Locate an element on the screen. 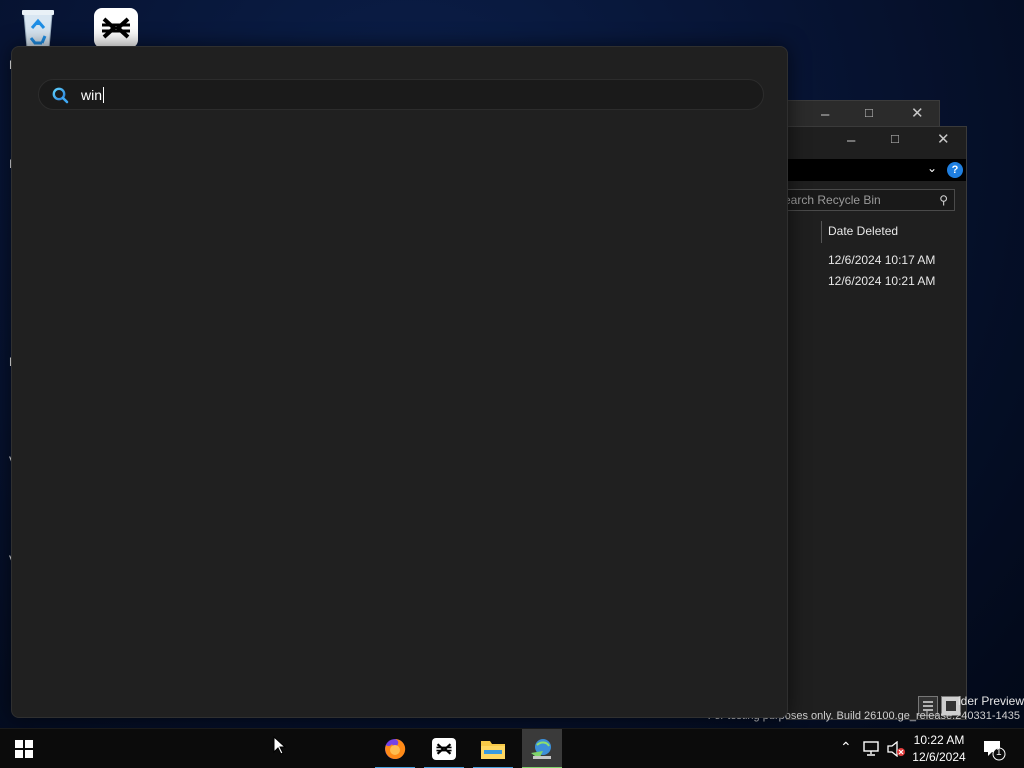  mouse-cursor-icon is located at coordinates (280, 747).